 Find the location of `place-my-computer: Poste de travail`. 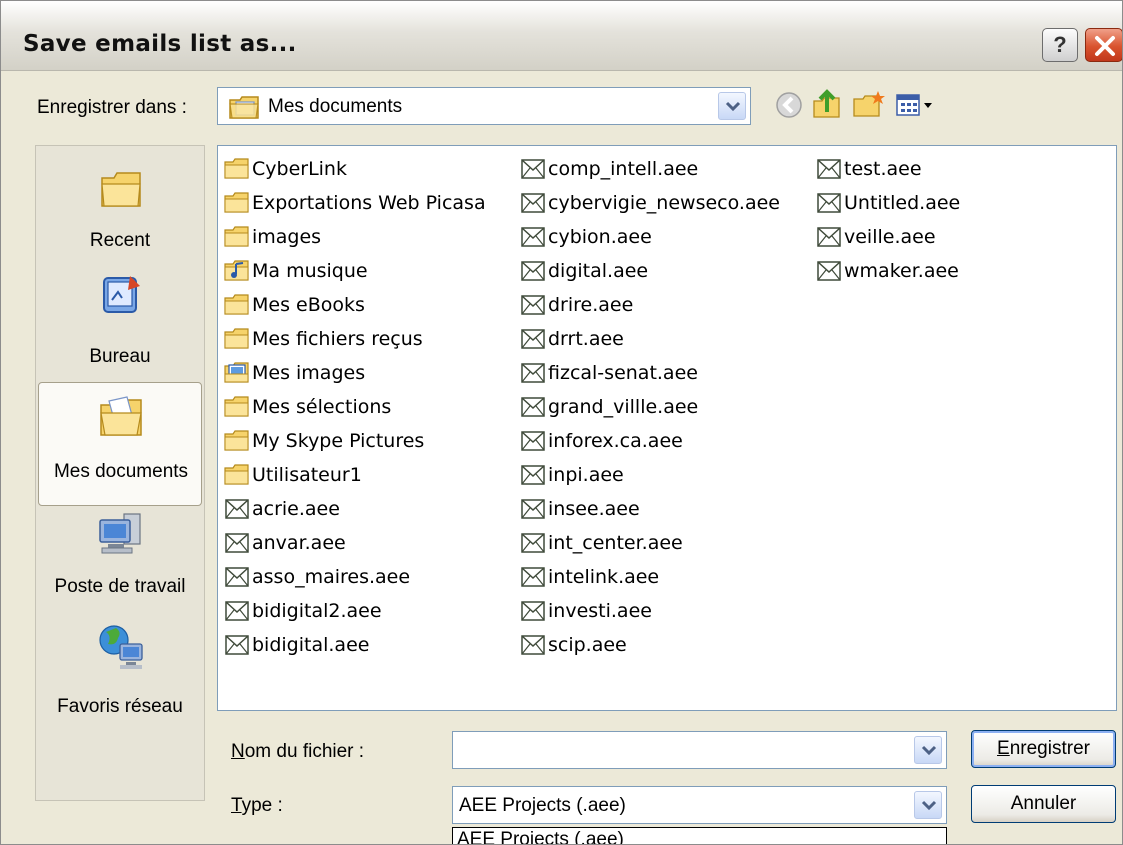

place-my-computer: Poste de travail is located at coordinates (120, 558).